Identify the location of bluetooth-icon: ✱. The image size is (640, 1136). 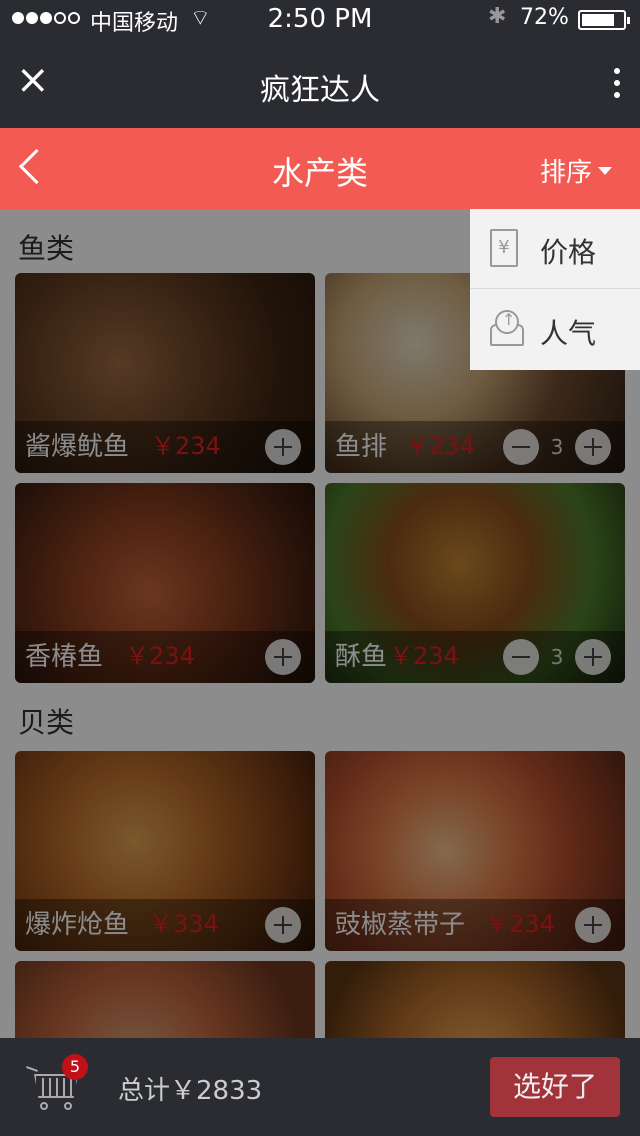
(497, 16).